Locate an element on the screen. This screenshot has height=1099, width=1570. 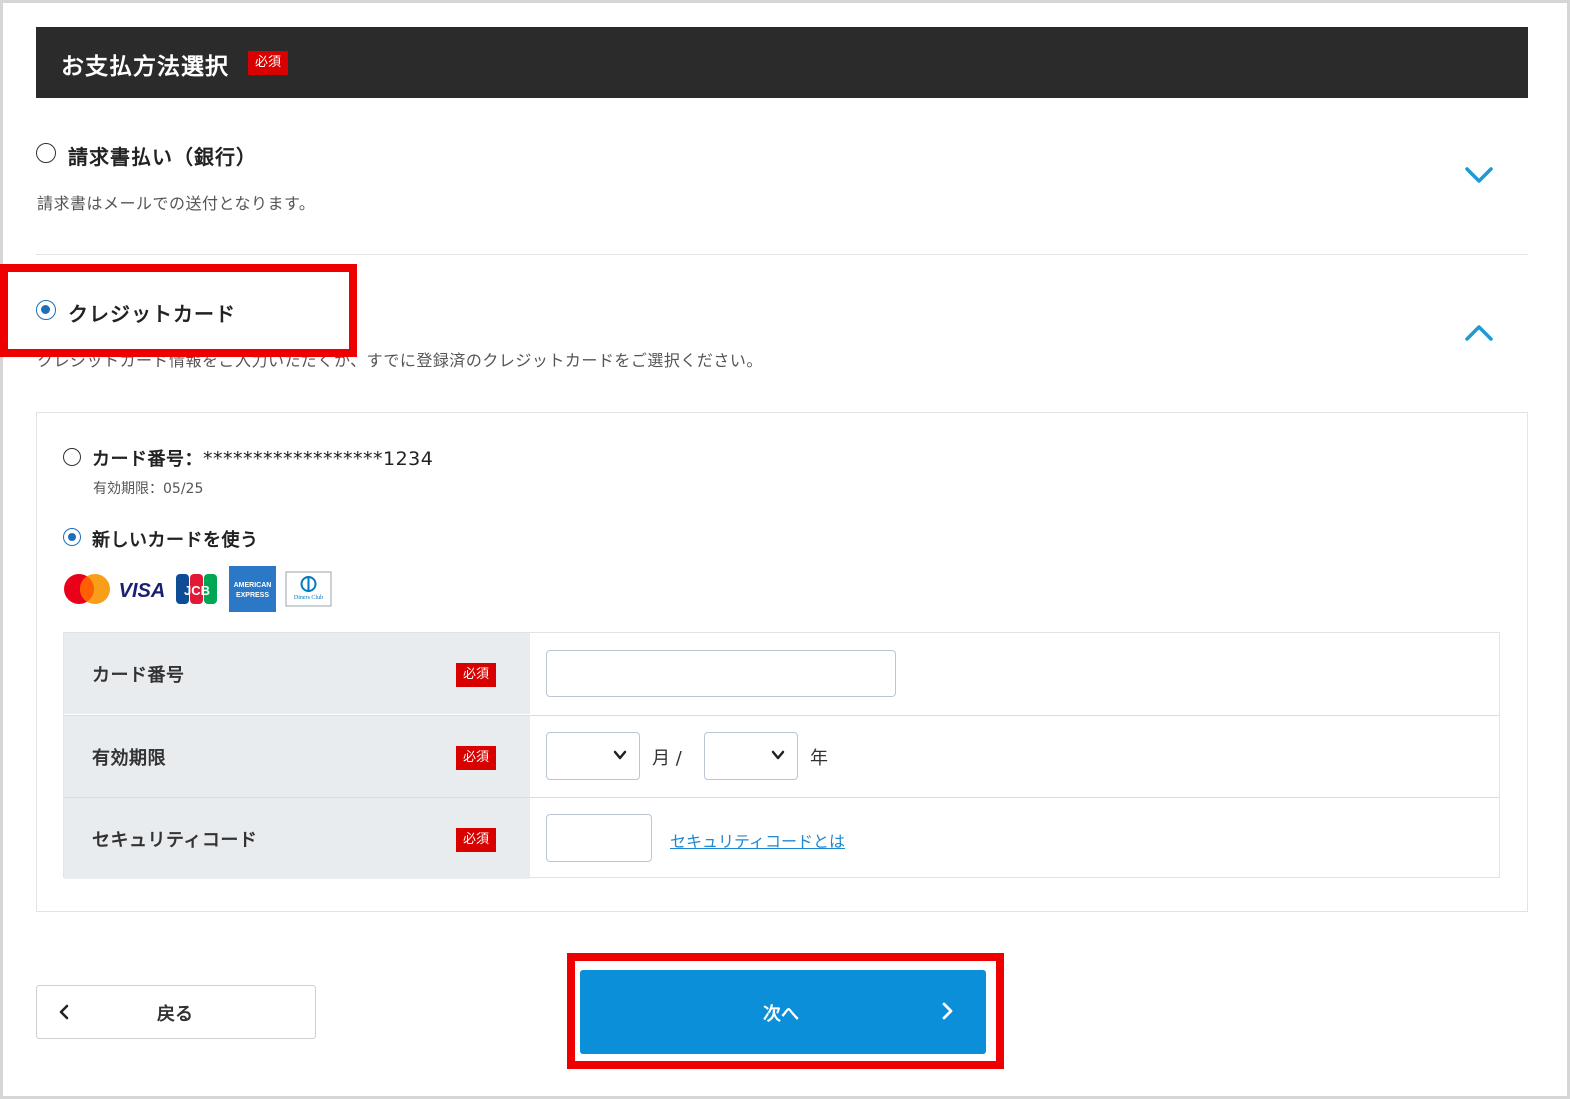
security-code-input is located at coordinates (599, 838).